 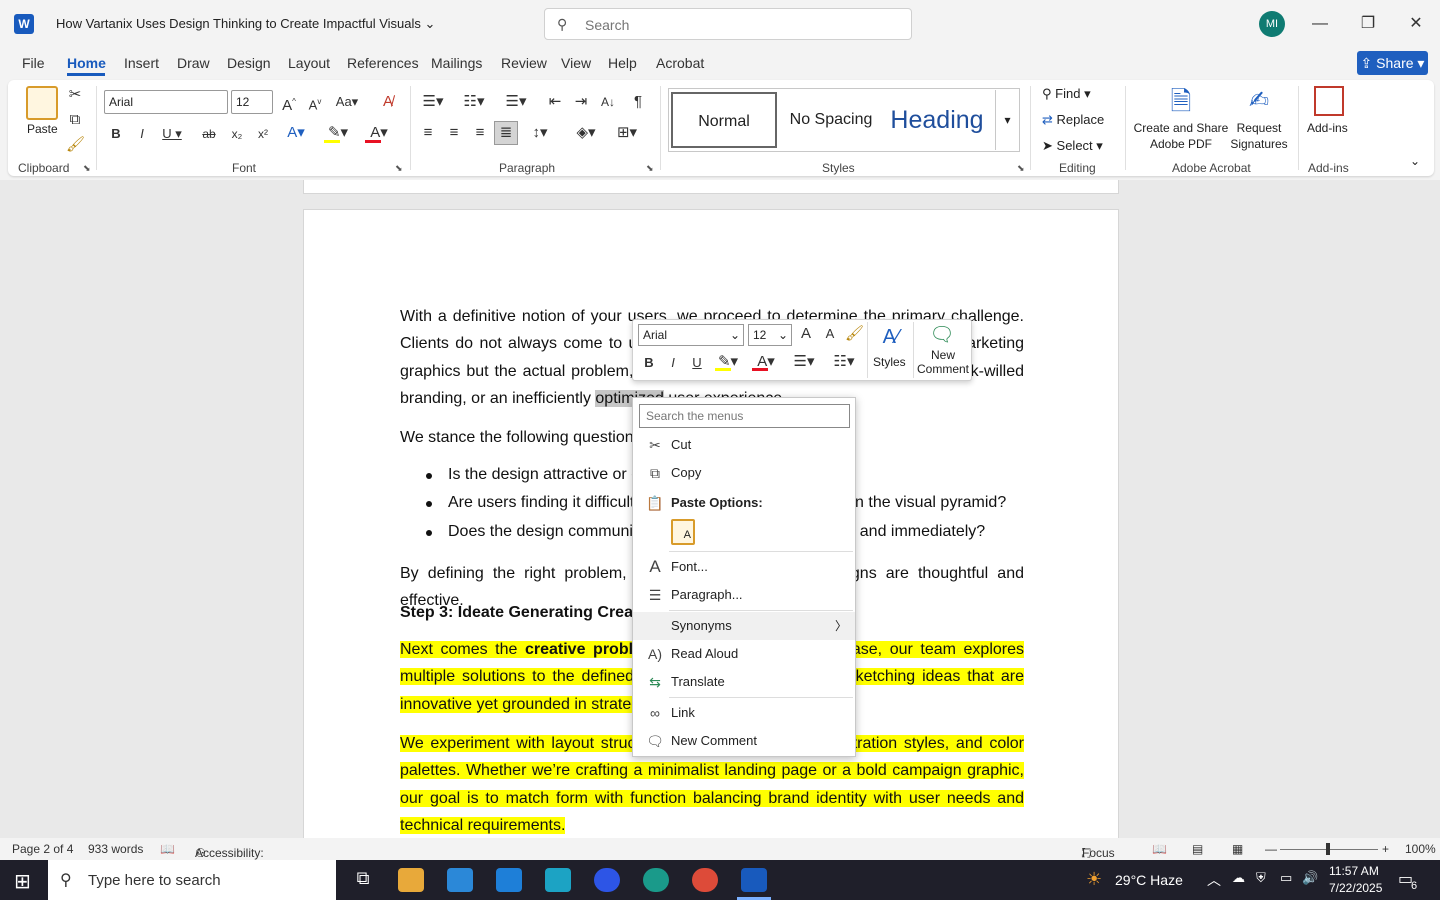 What do you see at coordinates (1149, 880) in the screenshot?
I see `weather-label: 29°C Haze` at bounding box center [1149, 880].